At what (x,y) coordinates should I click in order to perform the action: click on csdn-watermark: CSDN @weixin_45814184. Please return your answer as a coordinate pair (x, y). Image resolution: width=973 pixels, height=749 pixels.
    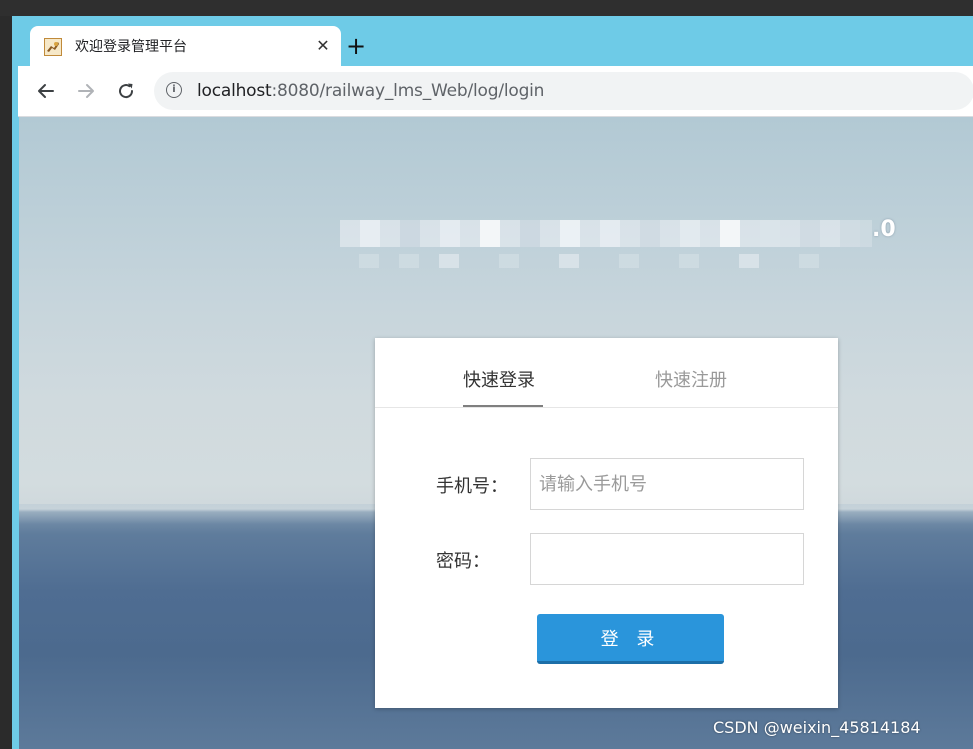
    Looking at the image, I should click on (817, 727).